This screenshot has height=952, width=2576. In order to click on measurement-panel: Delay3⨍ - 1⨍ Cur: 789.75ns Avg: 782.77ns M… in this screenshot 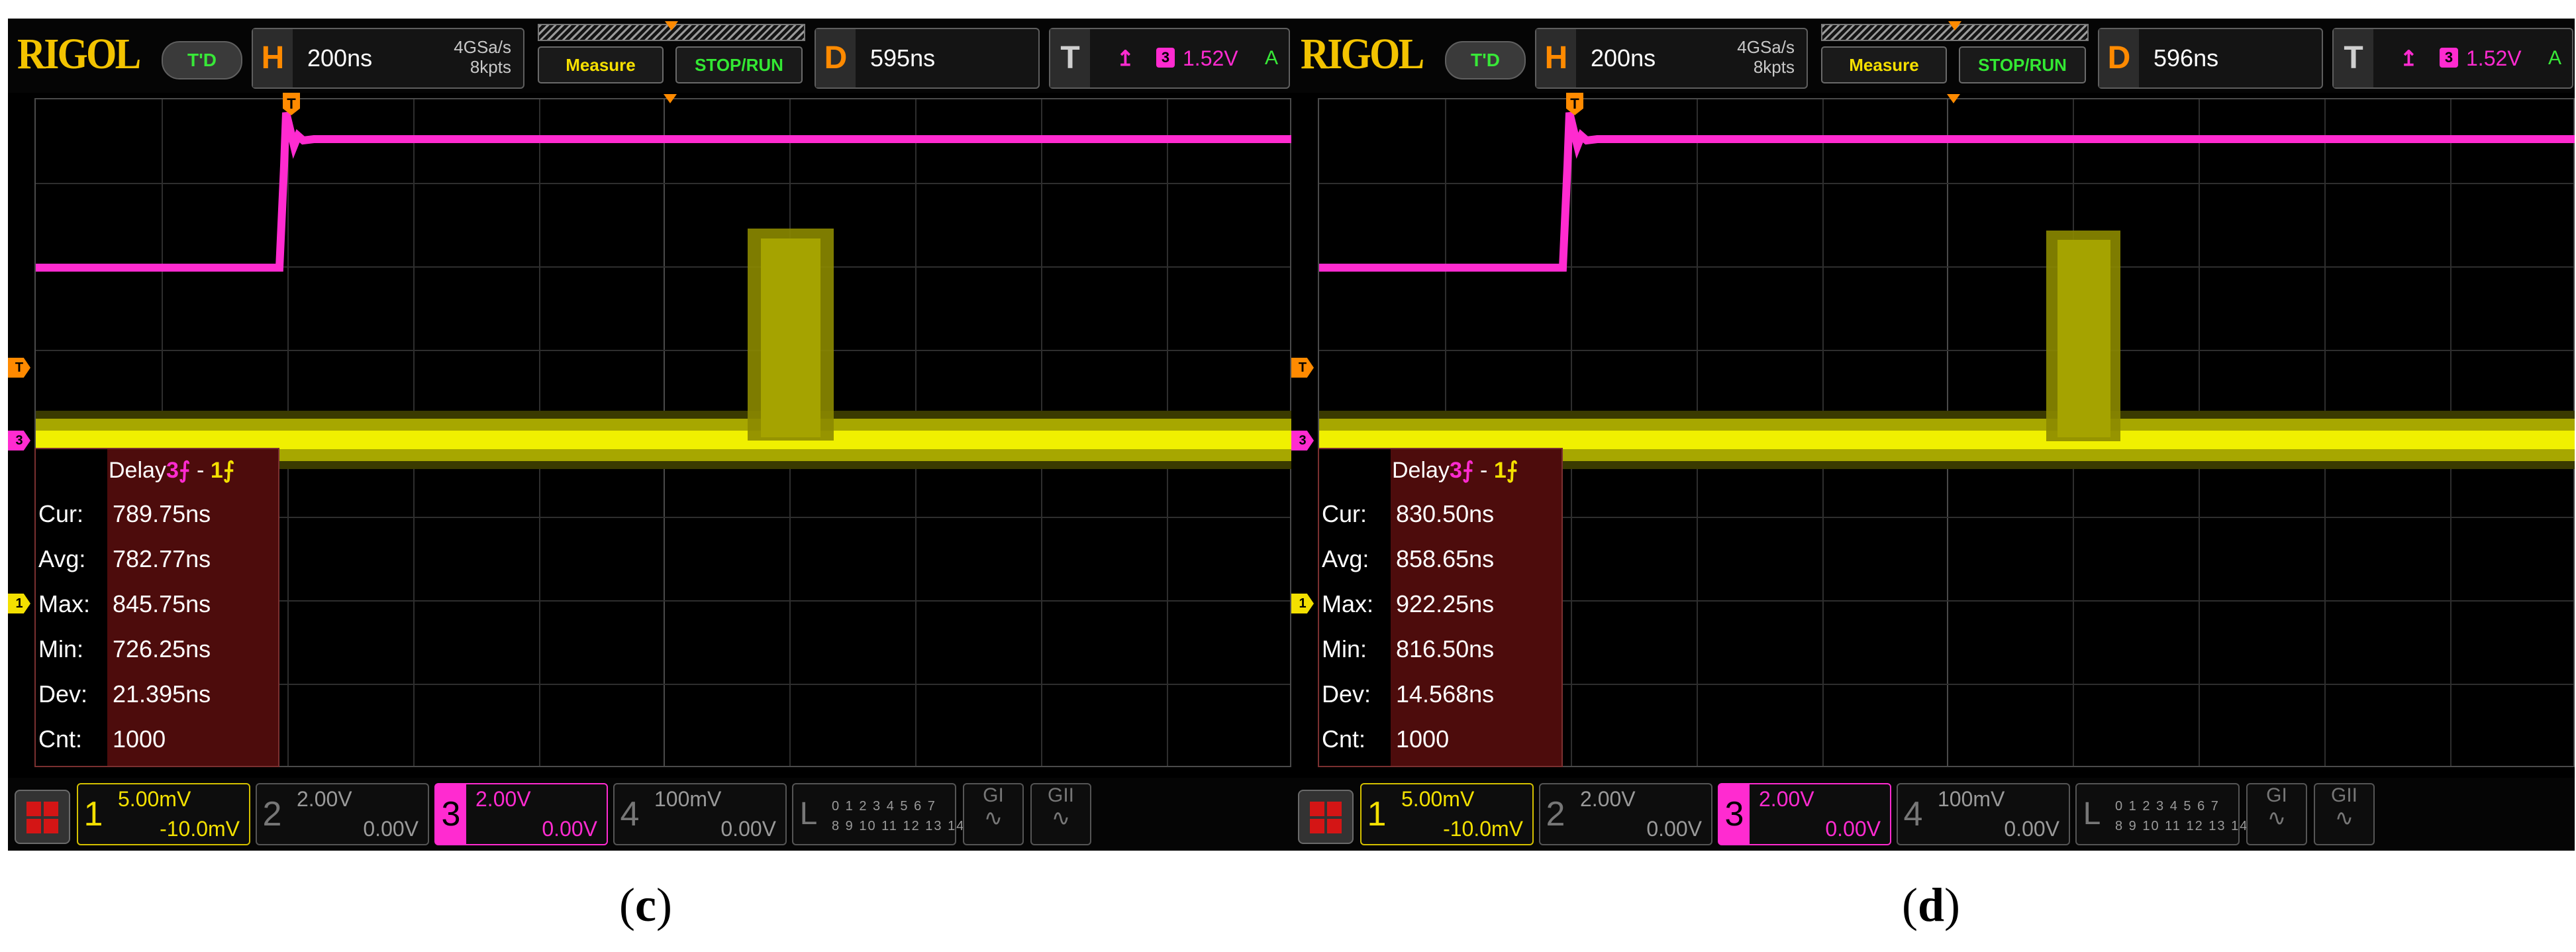, I will do `click(156, 607)`.